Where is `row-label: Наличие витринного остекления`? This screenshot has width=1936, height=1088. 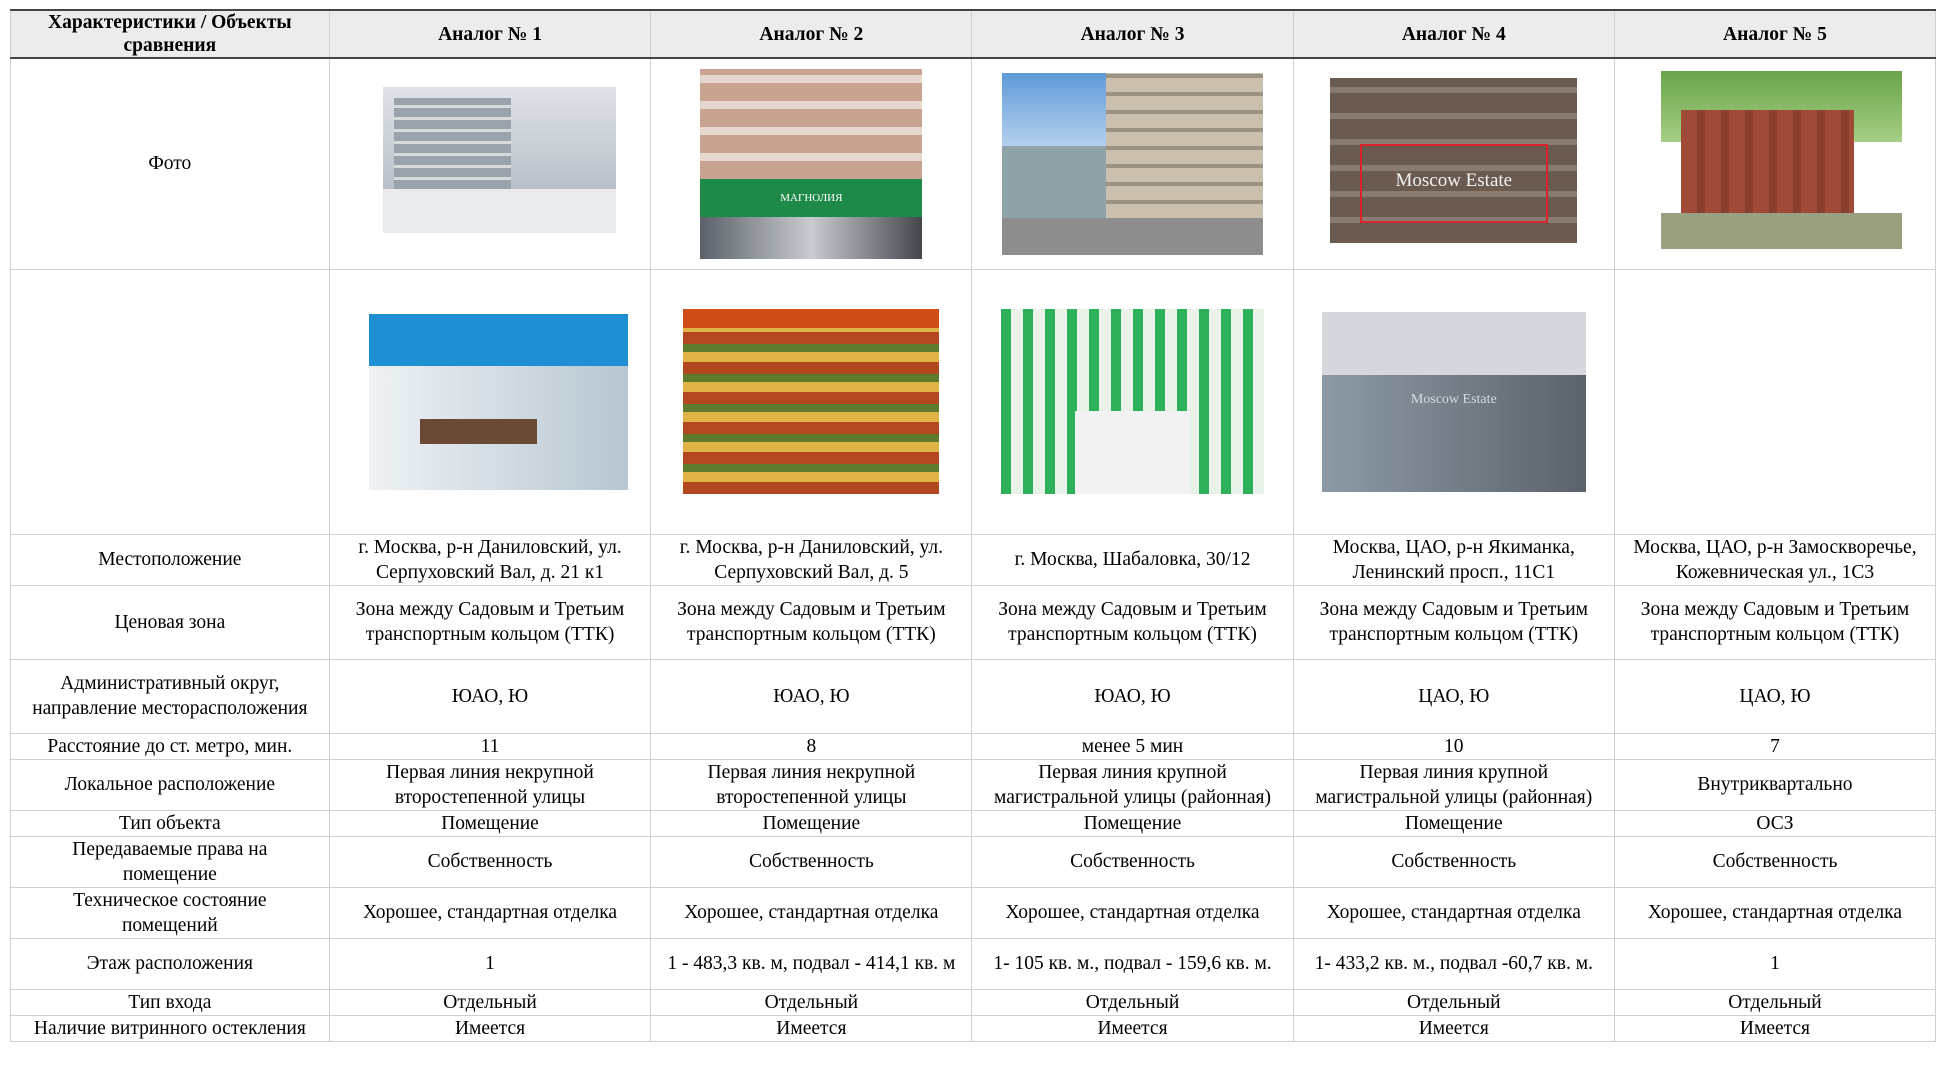 row-label: Наличие витринного остекления is located at coordinates (170, 1028).